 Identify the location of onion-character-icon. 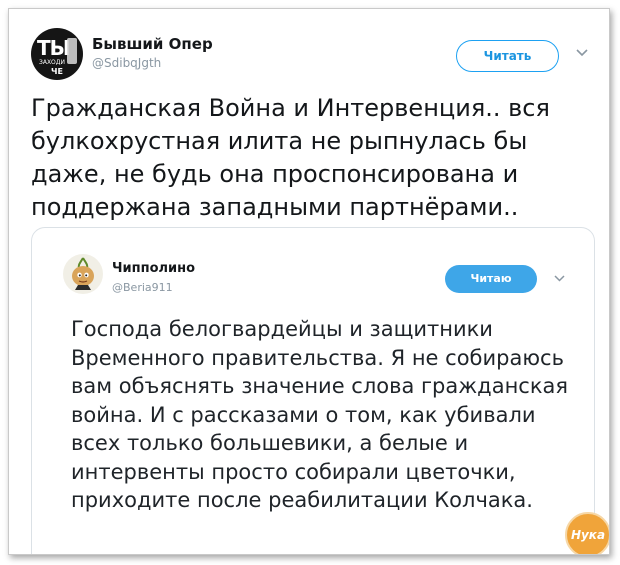
(83, 273).